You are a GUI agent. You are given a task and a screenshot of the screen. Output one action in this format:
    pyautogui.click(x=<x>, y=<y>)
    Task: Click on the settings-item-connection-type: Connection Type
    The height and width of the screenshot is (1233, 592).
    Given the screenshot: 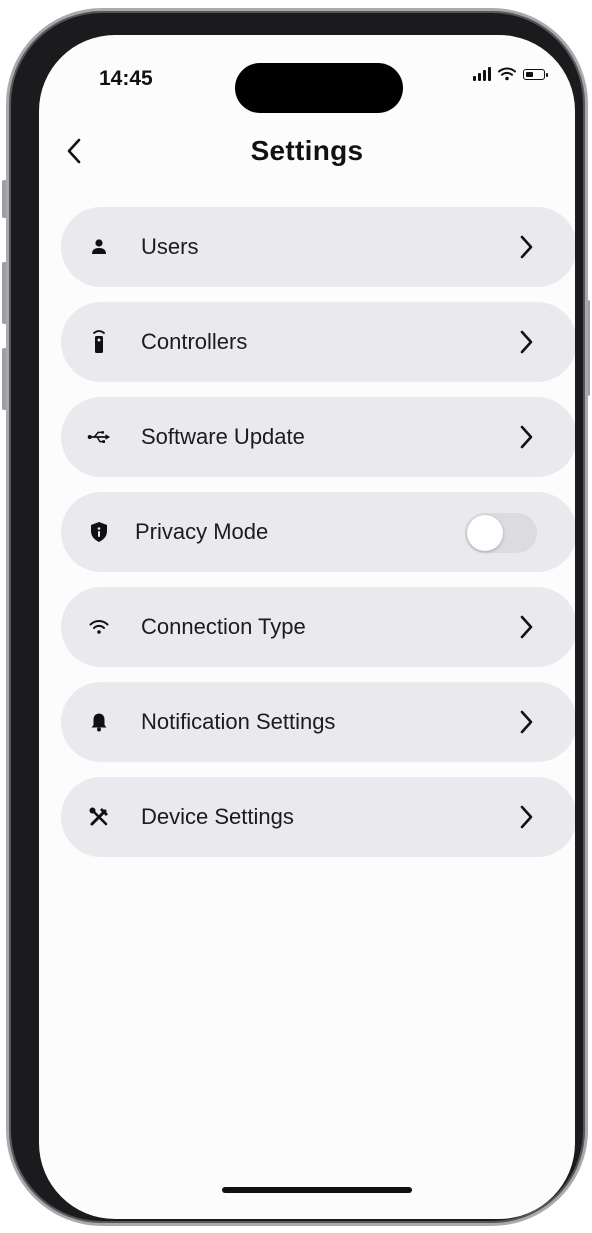 What is the action you would take?
    pyautogui.click(x=318, y=627)
    